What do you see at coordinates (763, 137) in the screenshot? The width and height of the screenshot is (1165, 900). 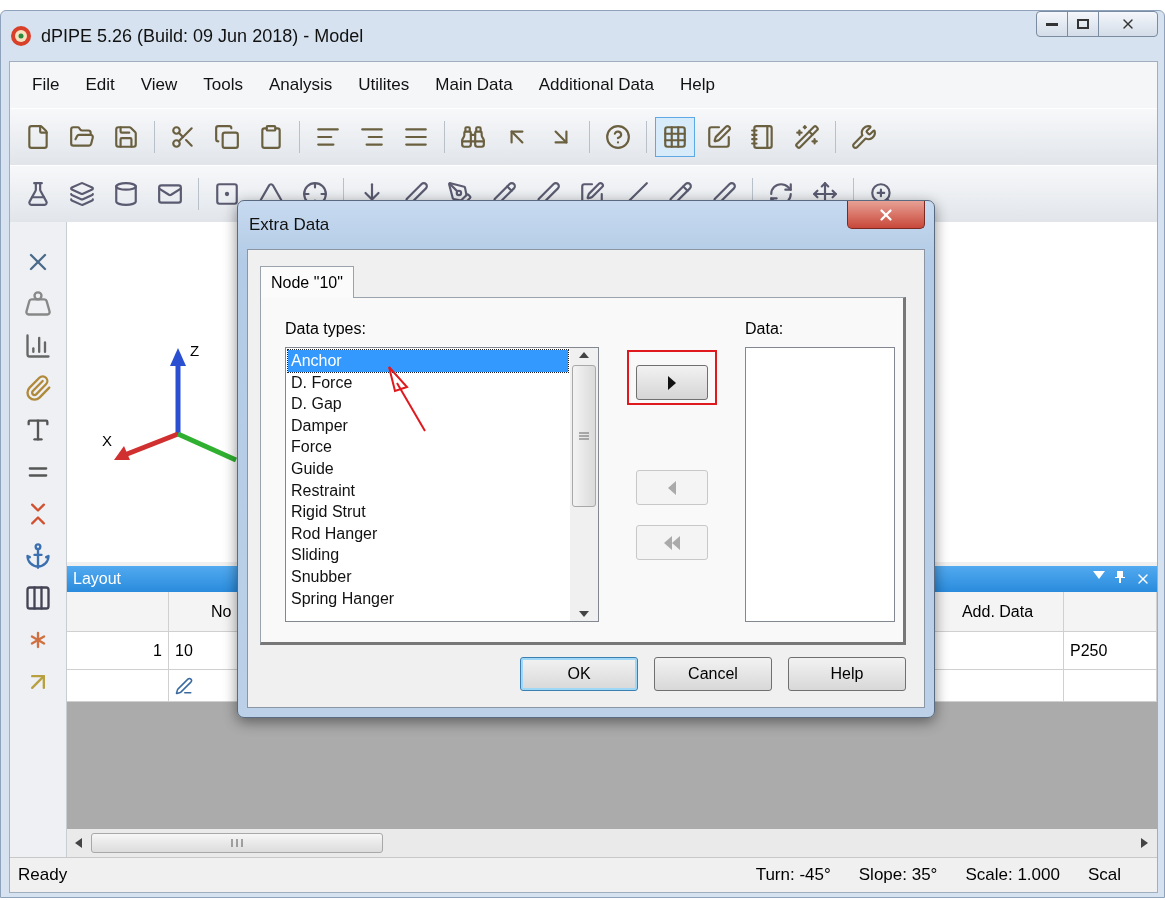 I see `notebook-icon` at bounding box center [763, 137].